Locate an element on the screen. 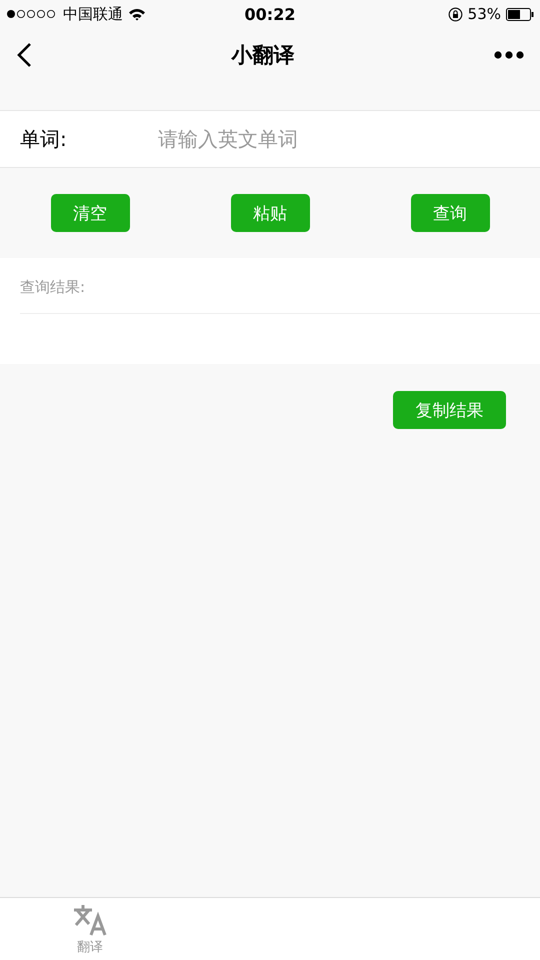  action-button: 粘贴 is located at coordinates (270, 213).